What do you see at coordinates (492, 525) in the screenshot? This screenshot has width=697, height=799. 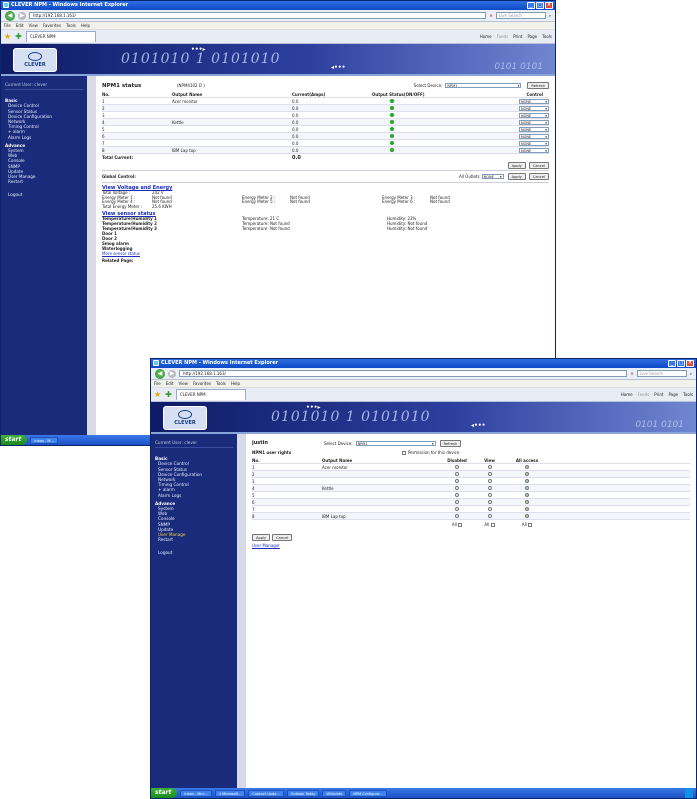 I see `all-view-checkbox` at bounding box center [492, 525].